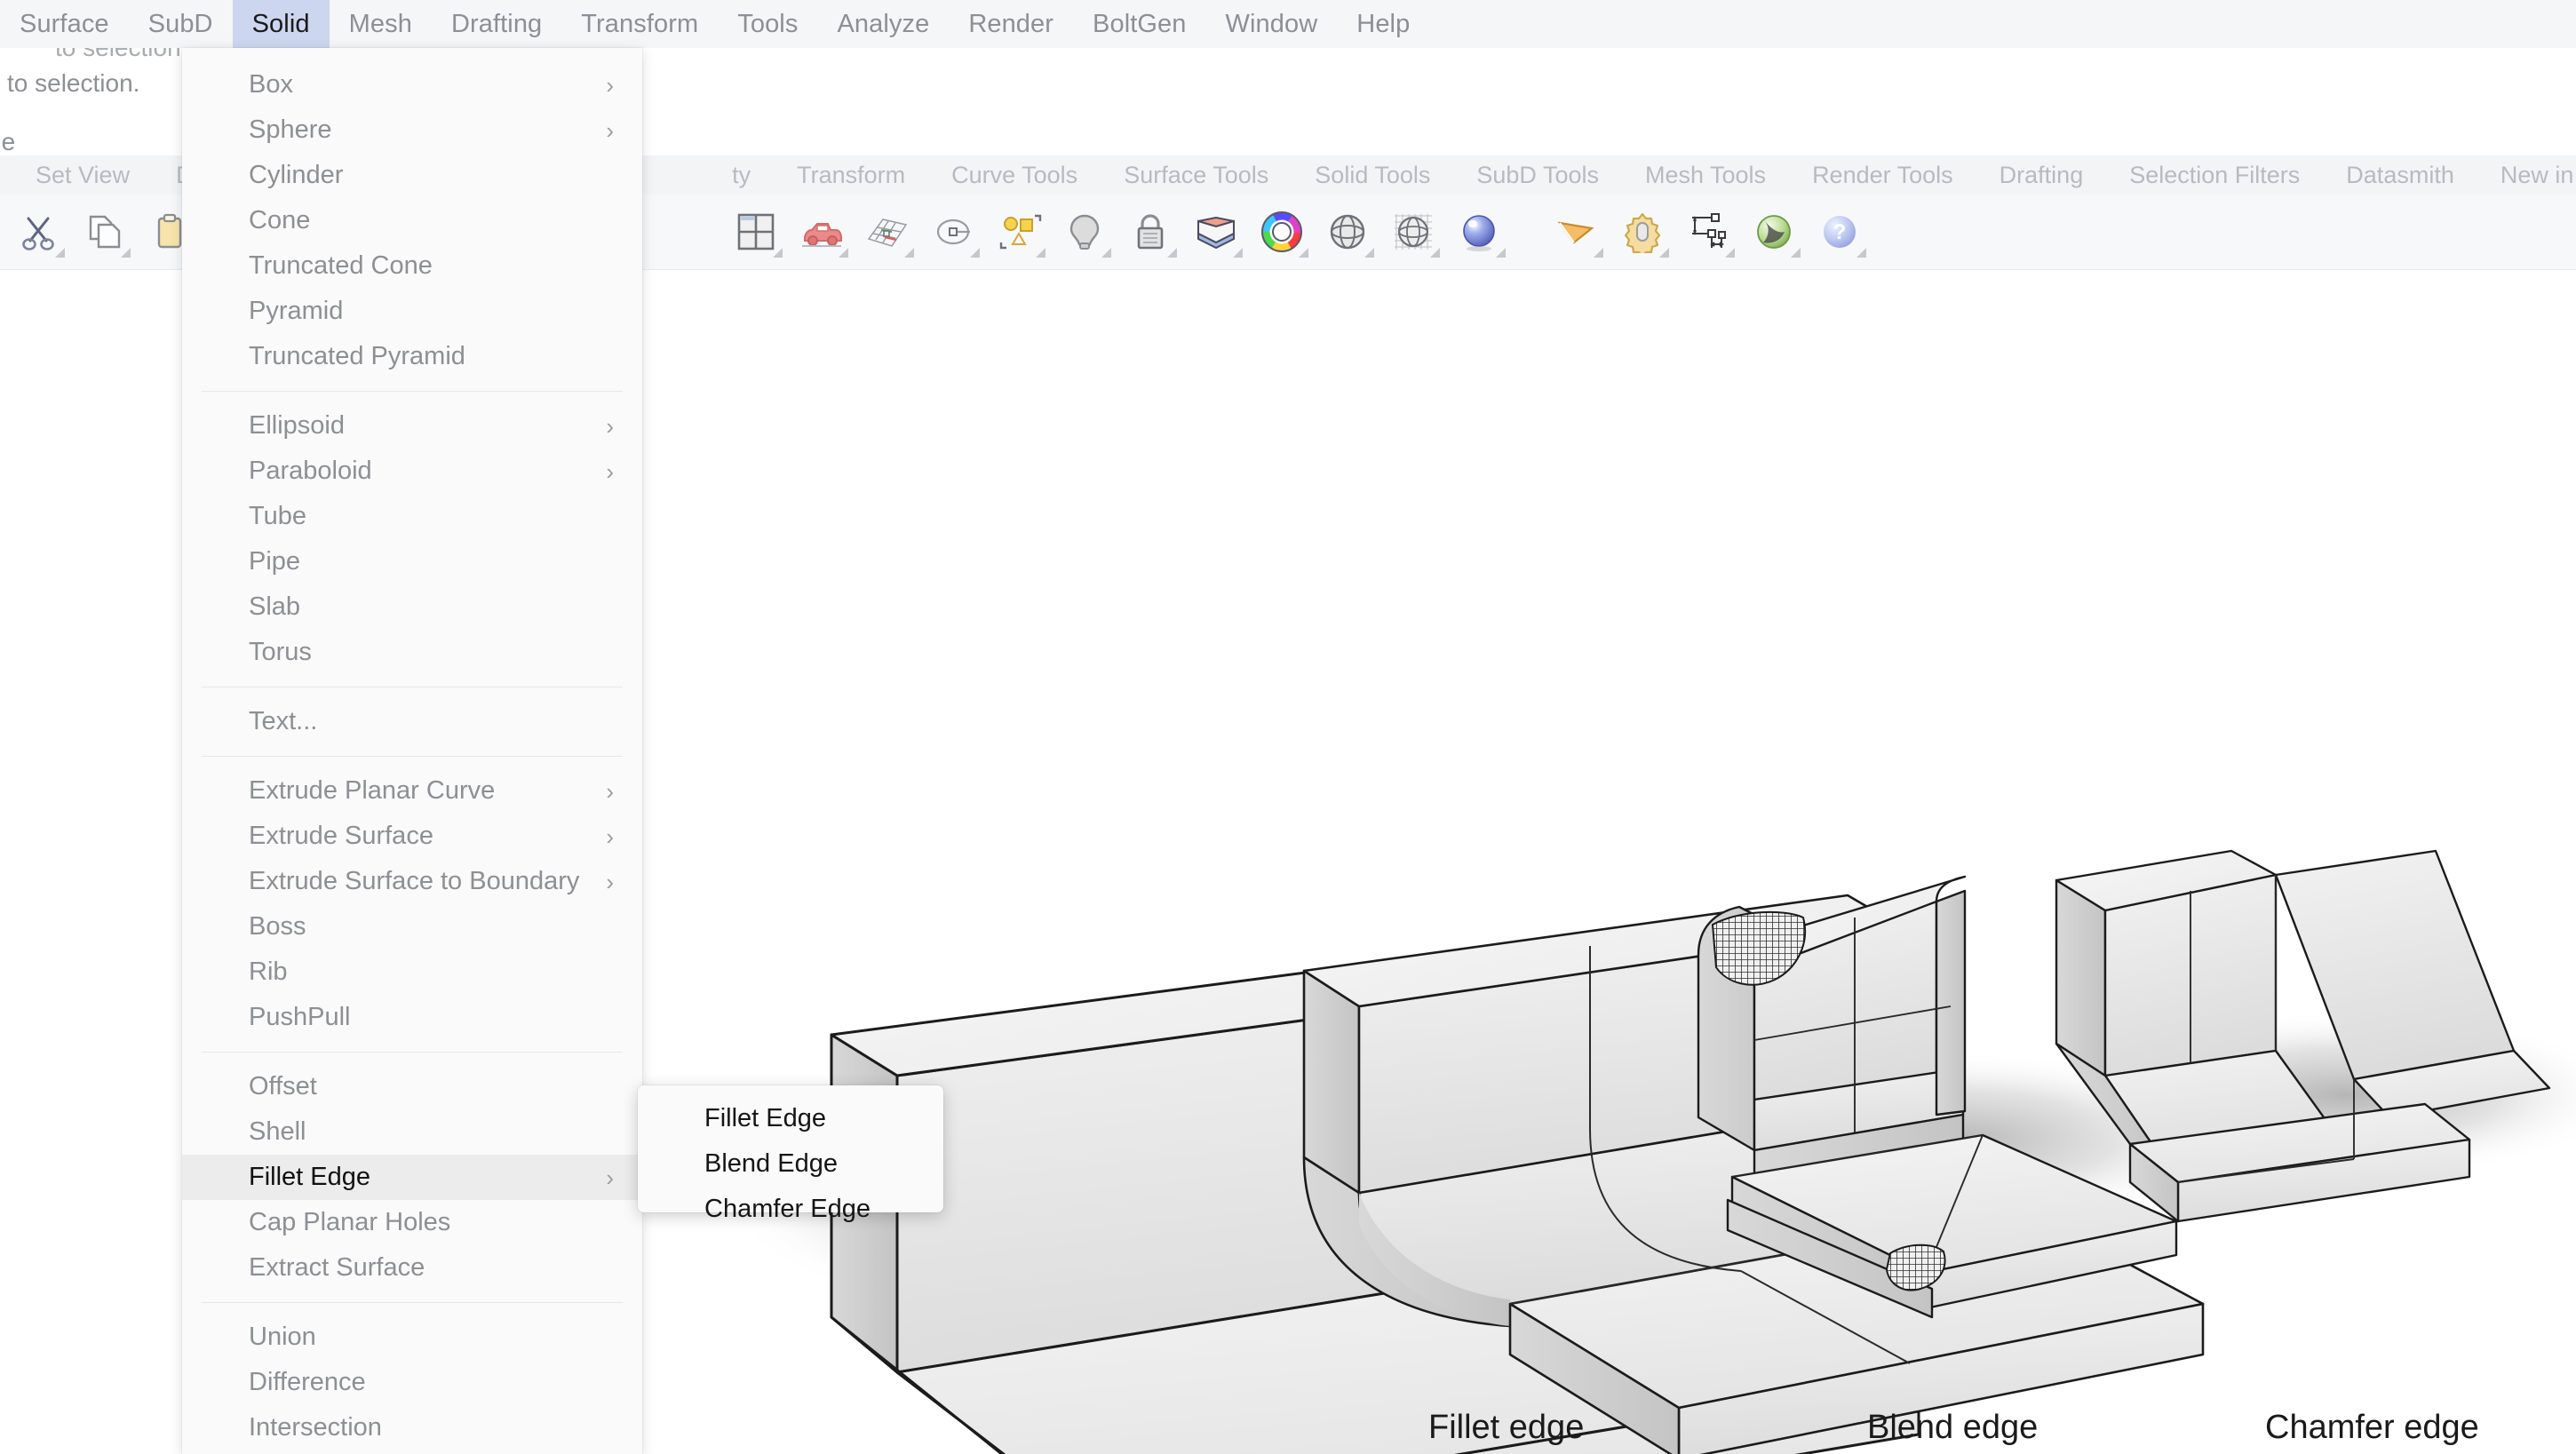  What do you see at coordinates (639, 24) in the screenshot?
I see `menubar-item-transform: Transform` at bounding box center [639, 24].